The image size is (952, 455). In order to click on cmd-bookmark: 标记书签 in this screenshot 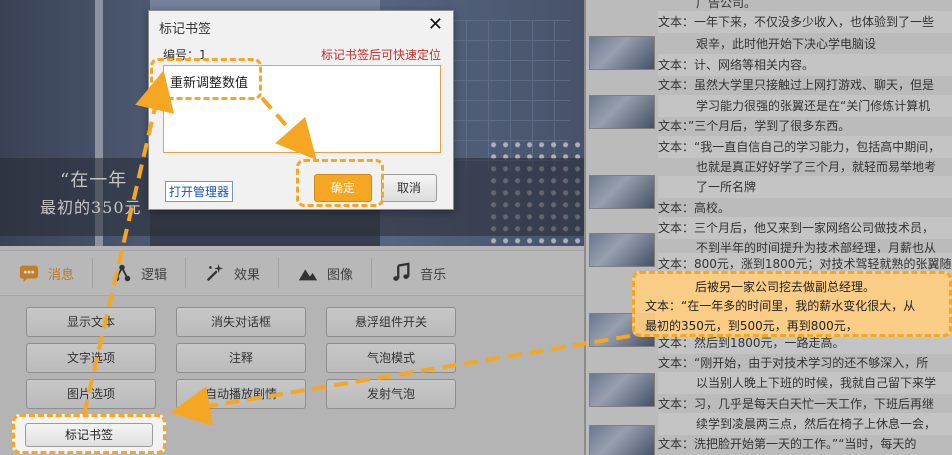, I will do `click(89, 435)`.